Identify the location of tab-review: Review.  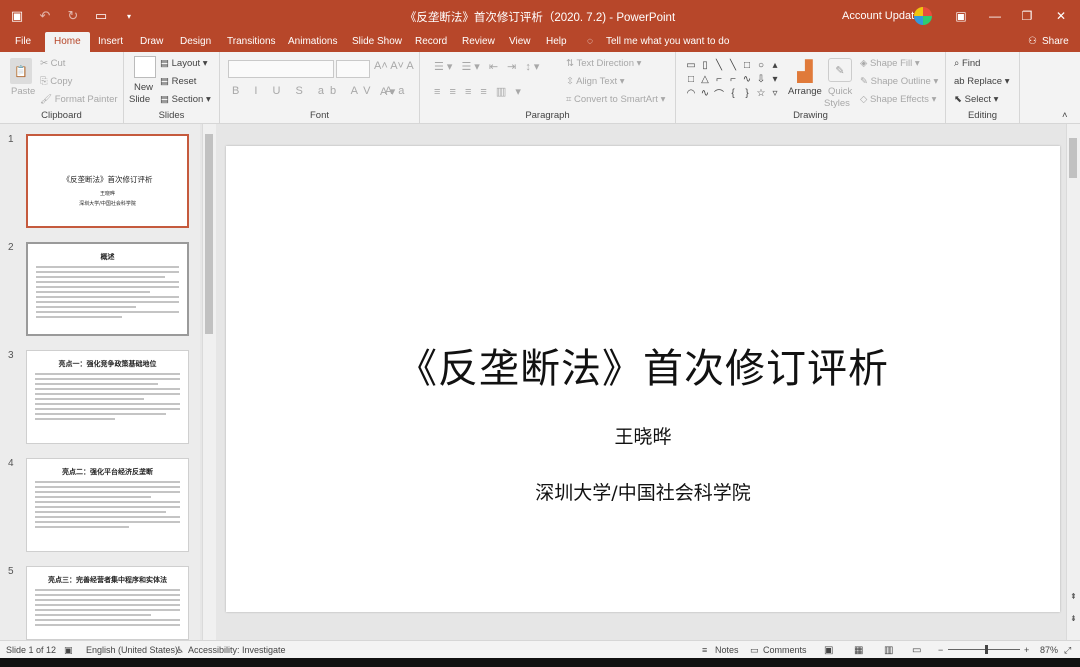
(478, 41).